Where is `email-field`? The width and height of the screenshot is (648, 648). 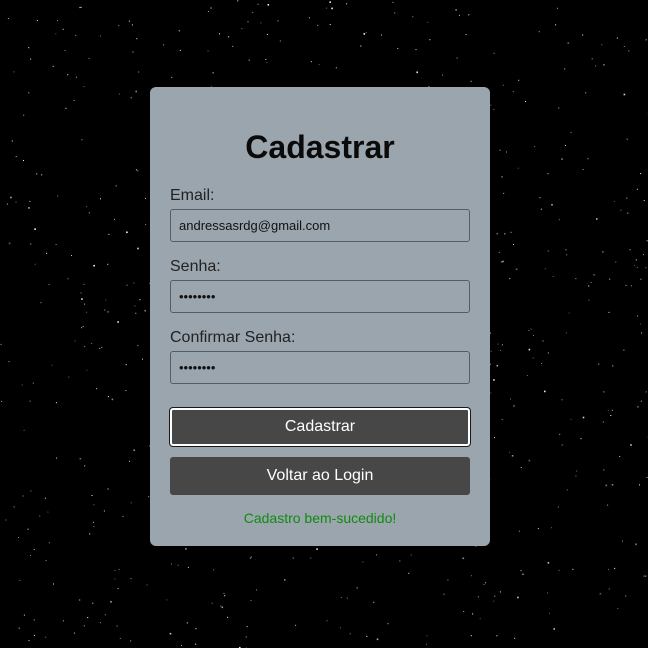 email-field is located at coordinates (320, 225).